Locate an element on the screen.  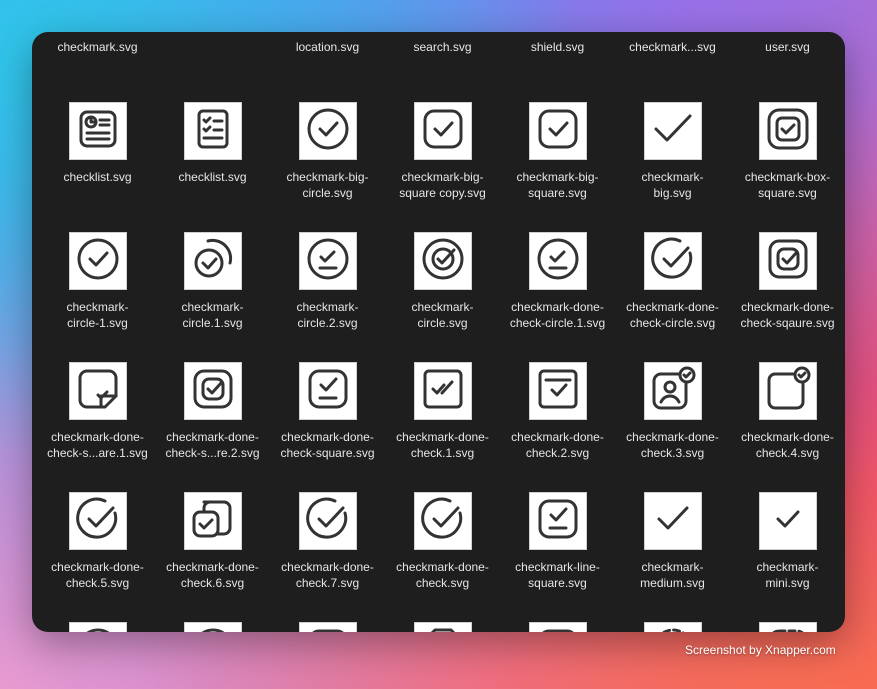
checkmark-circle-arc-icon is located at coordinates (213, 261).